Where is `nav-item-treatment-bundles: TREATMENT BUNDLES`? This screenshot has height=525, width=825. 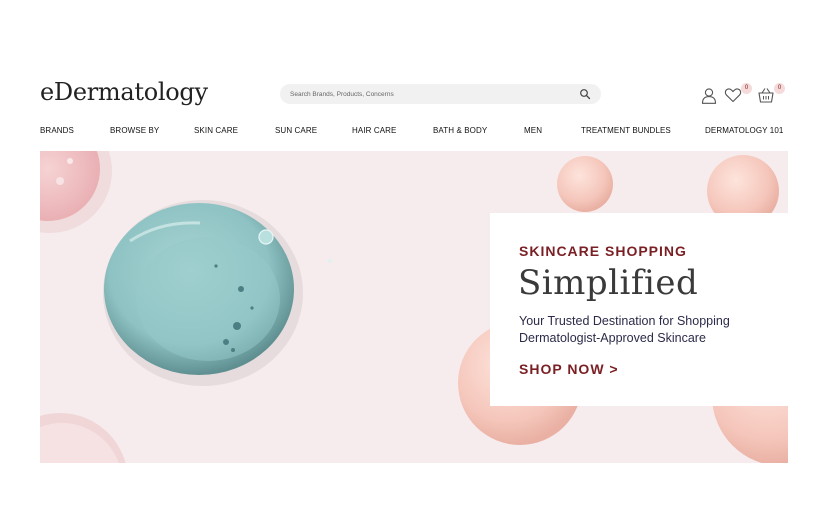 nav-item-treatment-bundles: TREATMENT BUNDLES is located at coordinates (626, 130).